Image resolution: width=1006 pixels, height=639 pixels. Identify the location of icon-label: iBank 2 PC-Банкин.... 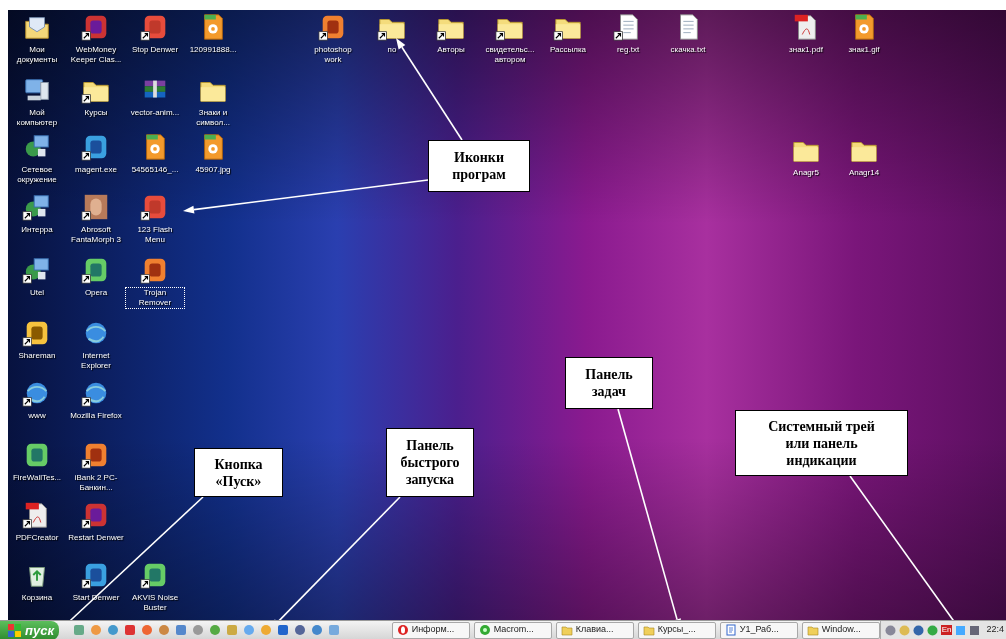
(96, 483).